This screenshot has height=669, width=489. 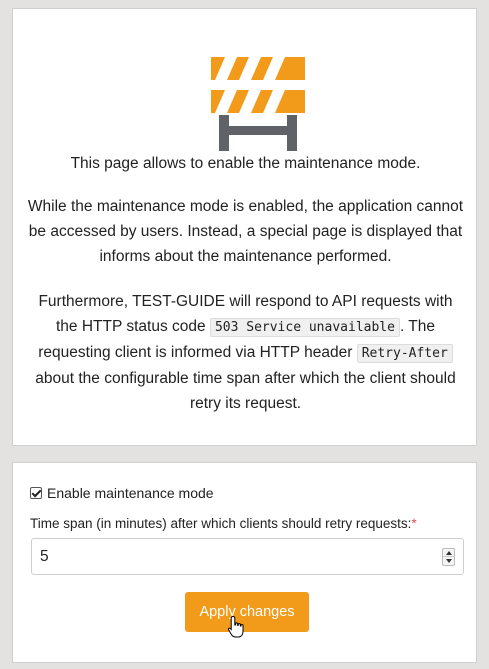 What do you see at coordinates (258, 104) in the screenshot?
I see `road-barrier-icon` at bounding box center [258, 104].